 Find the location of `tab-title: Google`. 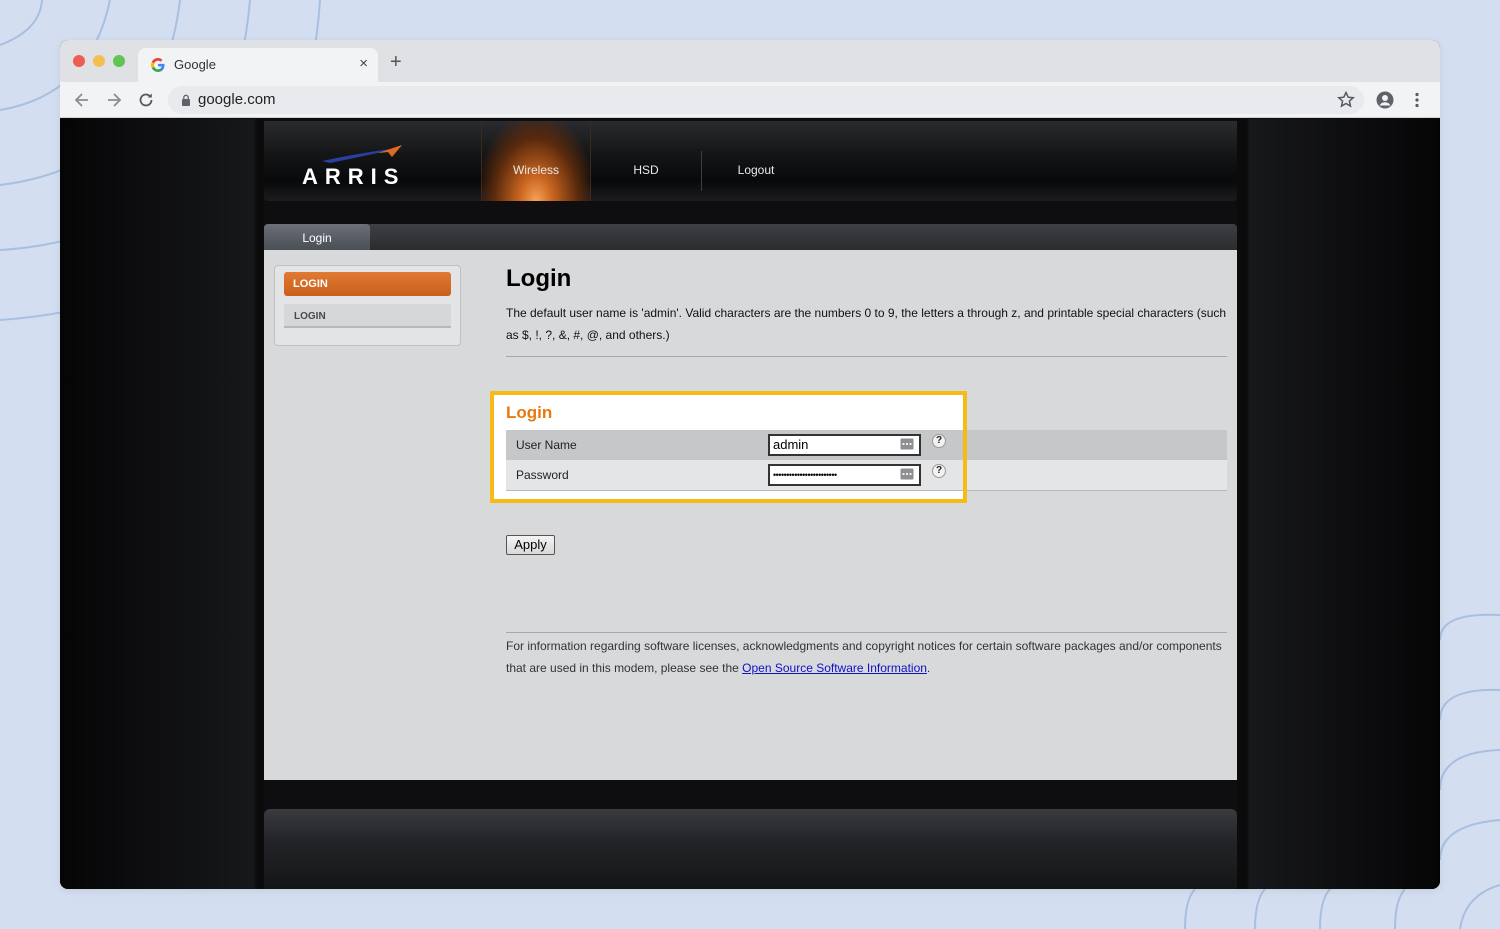

tab-title: Google is located at coordinates (195, 64).